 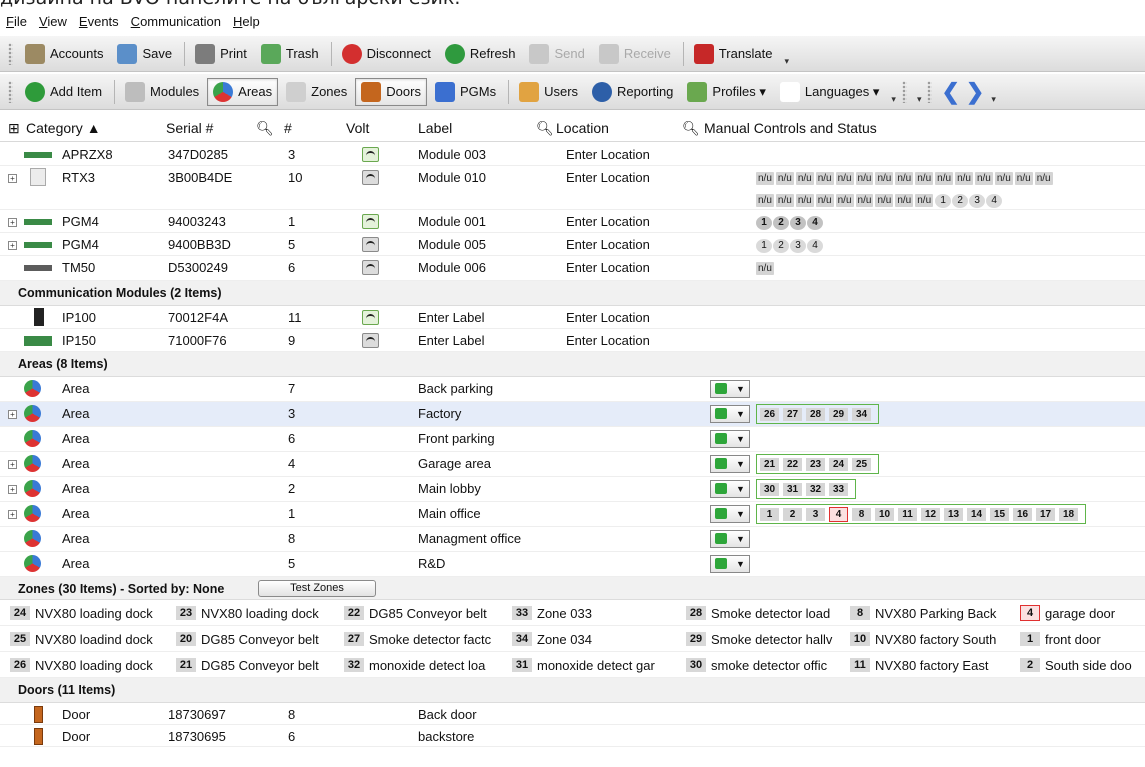 What do you see at coordinates (63, 128) in the screenshot?
I see `col-category: Category ▲` at bounding box center [63, 128].